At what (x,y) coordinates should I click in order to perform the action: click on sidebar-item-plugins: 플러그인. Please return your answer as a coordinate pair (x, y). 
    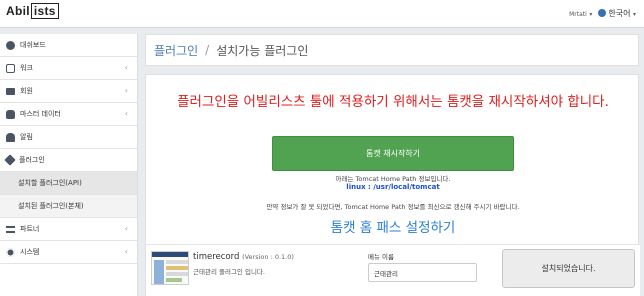
    Looking at the image, I should click on (68, 160).